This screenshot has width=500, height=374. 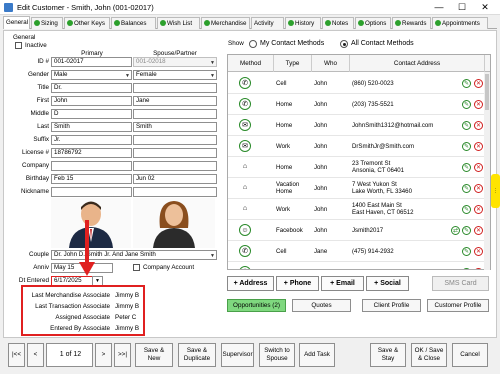 What do you see at coordinates (256, 305) in the screenshot?
I see `opportunities-button: Opportunities (2)` at bounding box center [256, 305].